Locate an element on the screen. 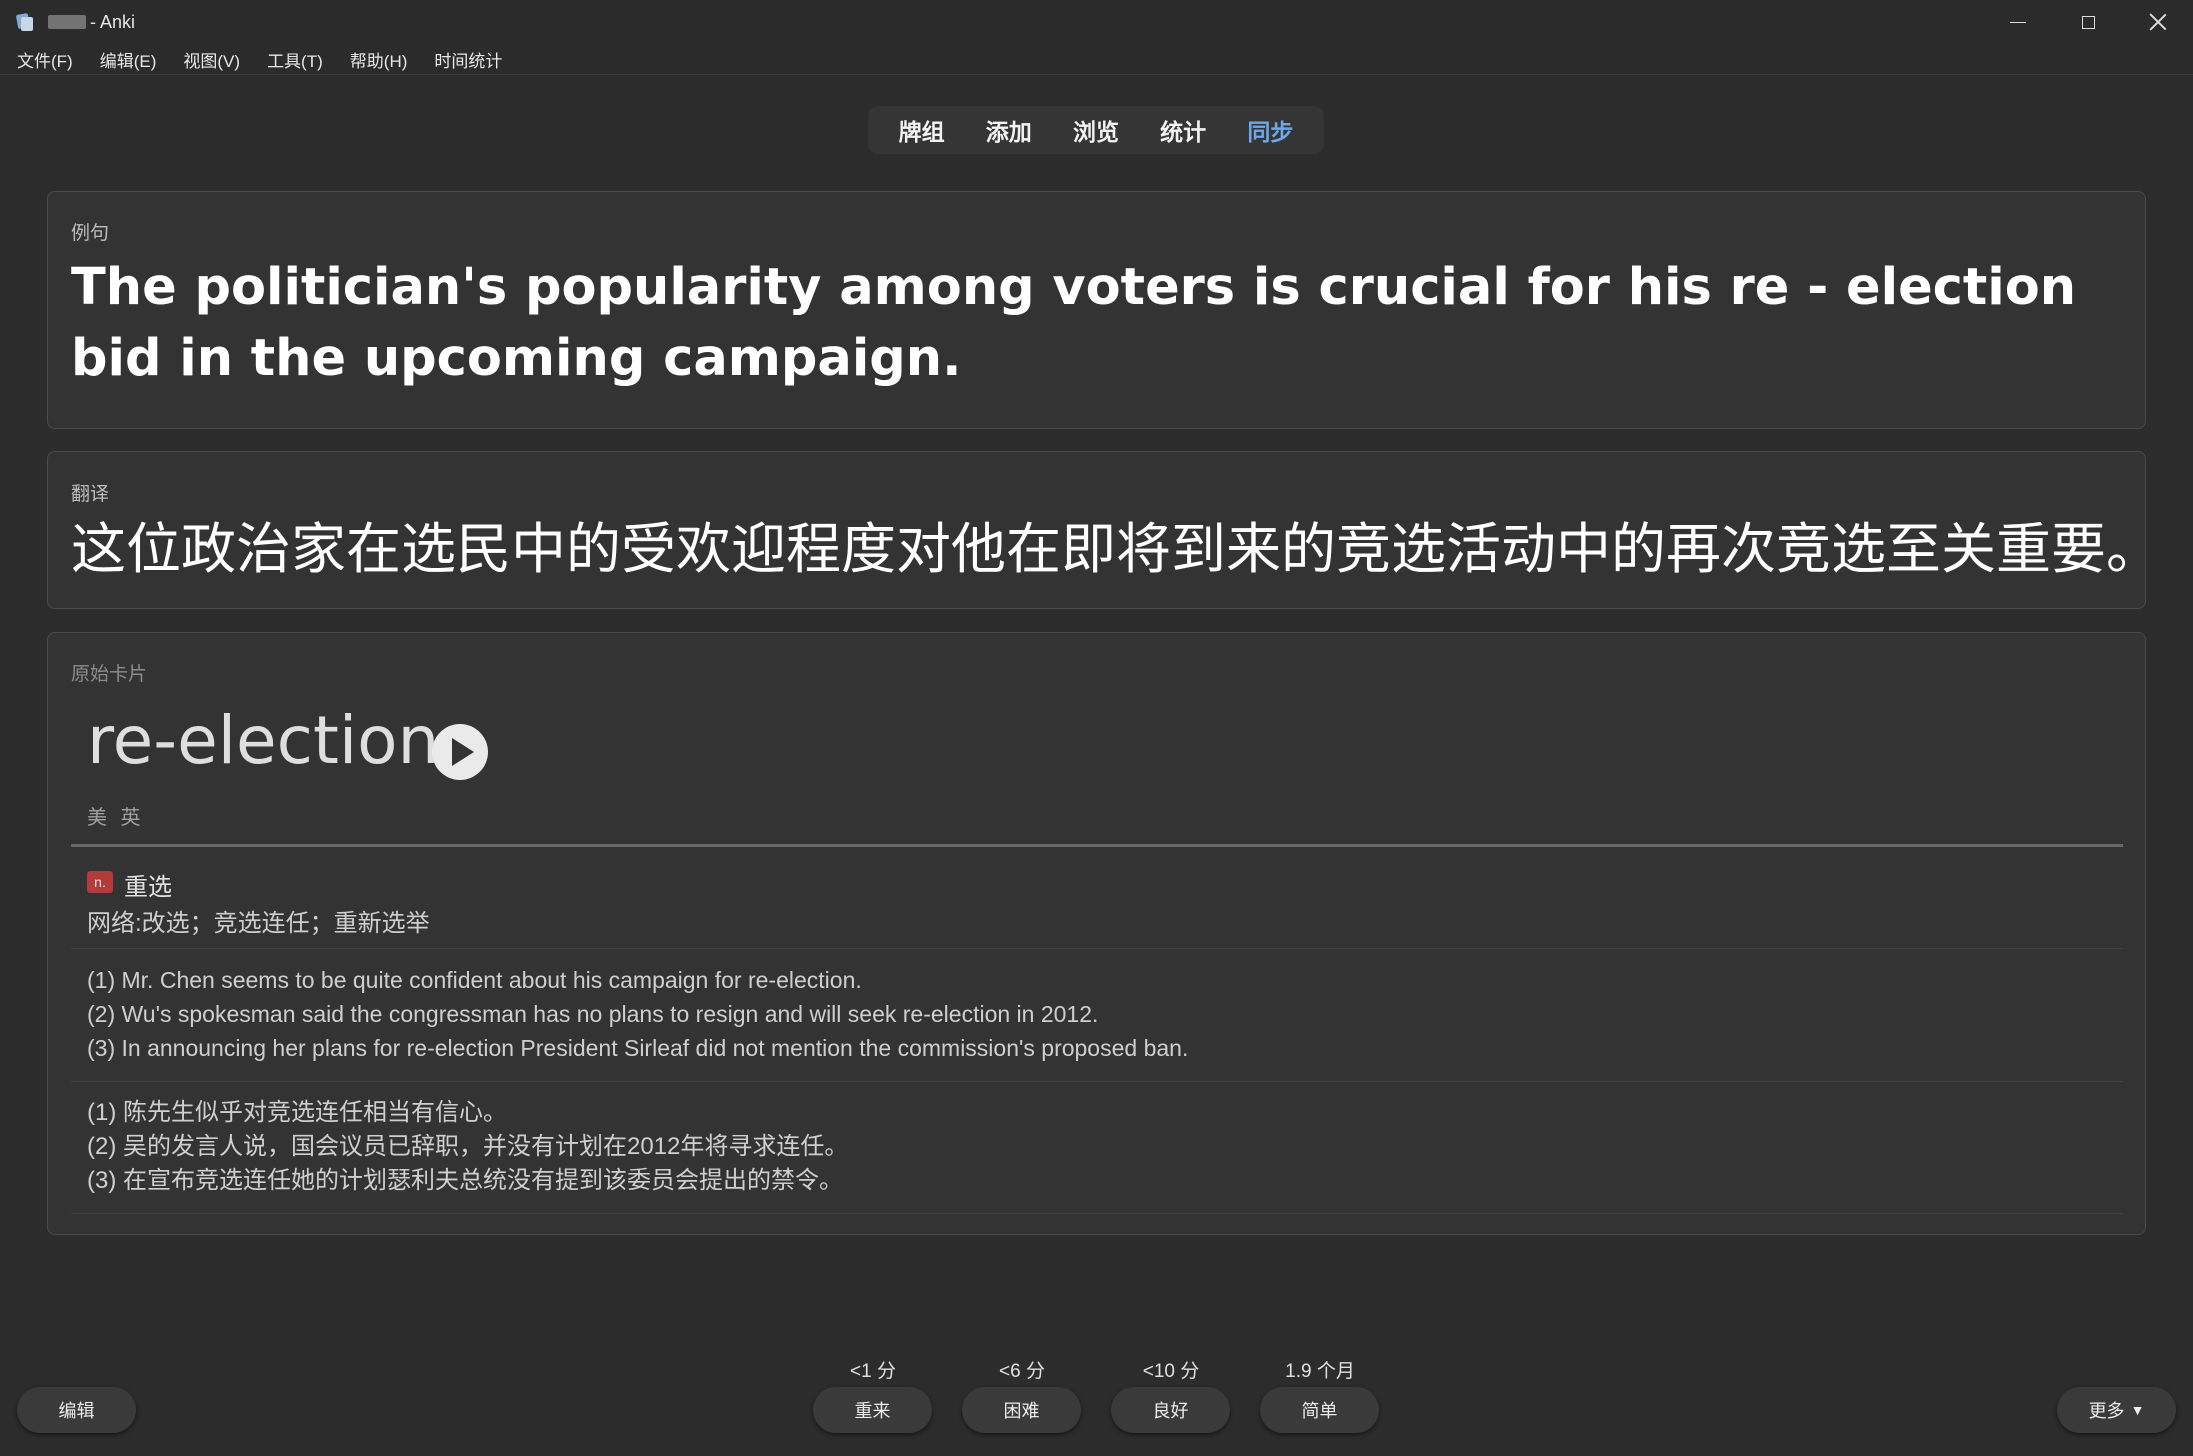  minimize-button is located at coordinates (2018, 22).